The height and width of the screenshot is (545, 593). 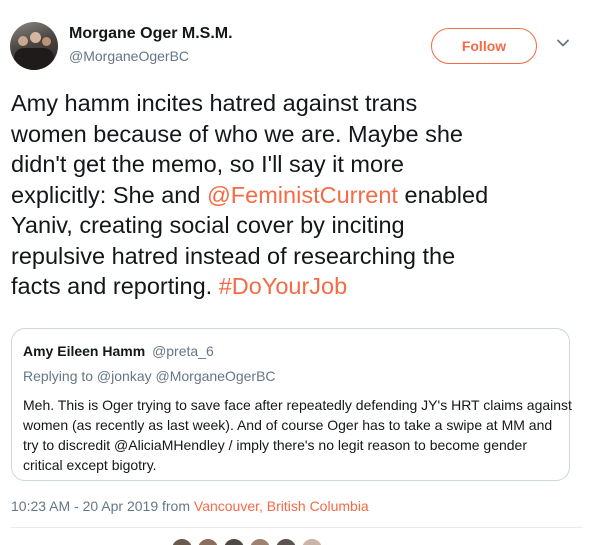 What do you see at coordinates (151, 45) in the screenshot?
I see `author-names: Morgane Oger M.S.M. @MorganeOgerBC` at bounding box center [151, 45].